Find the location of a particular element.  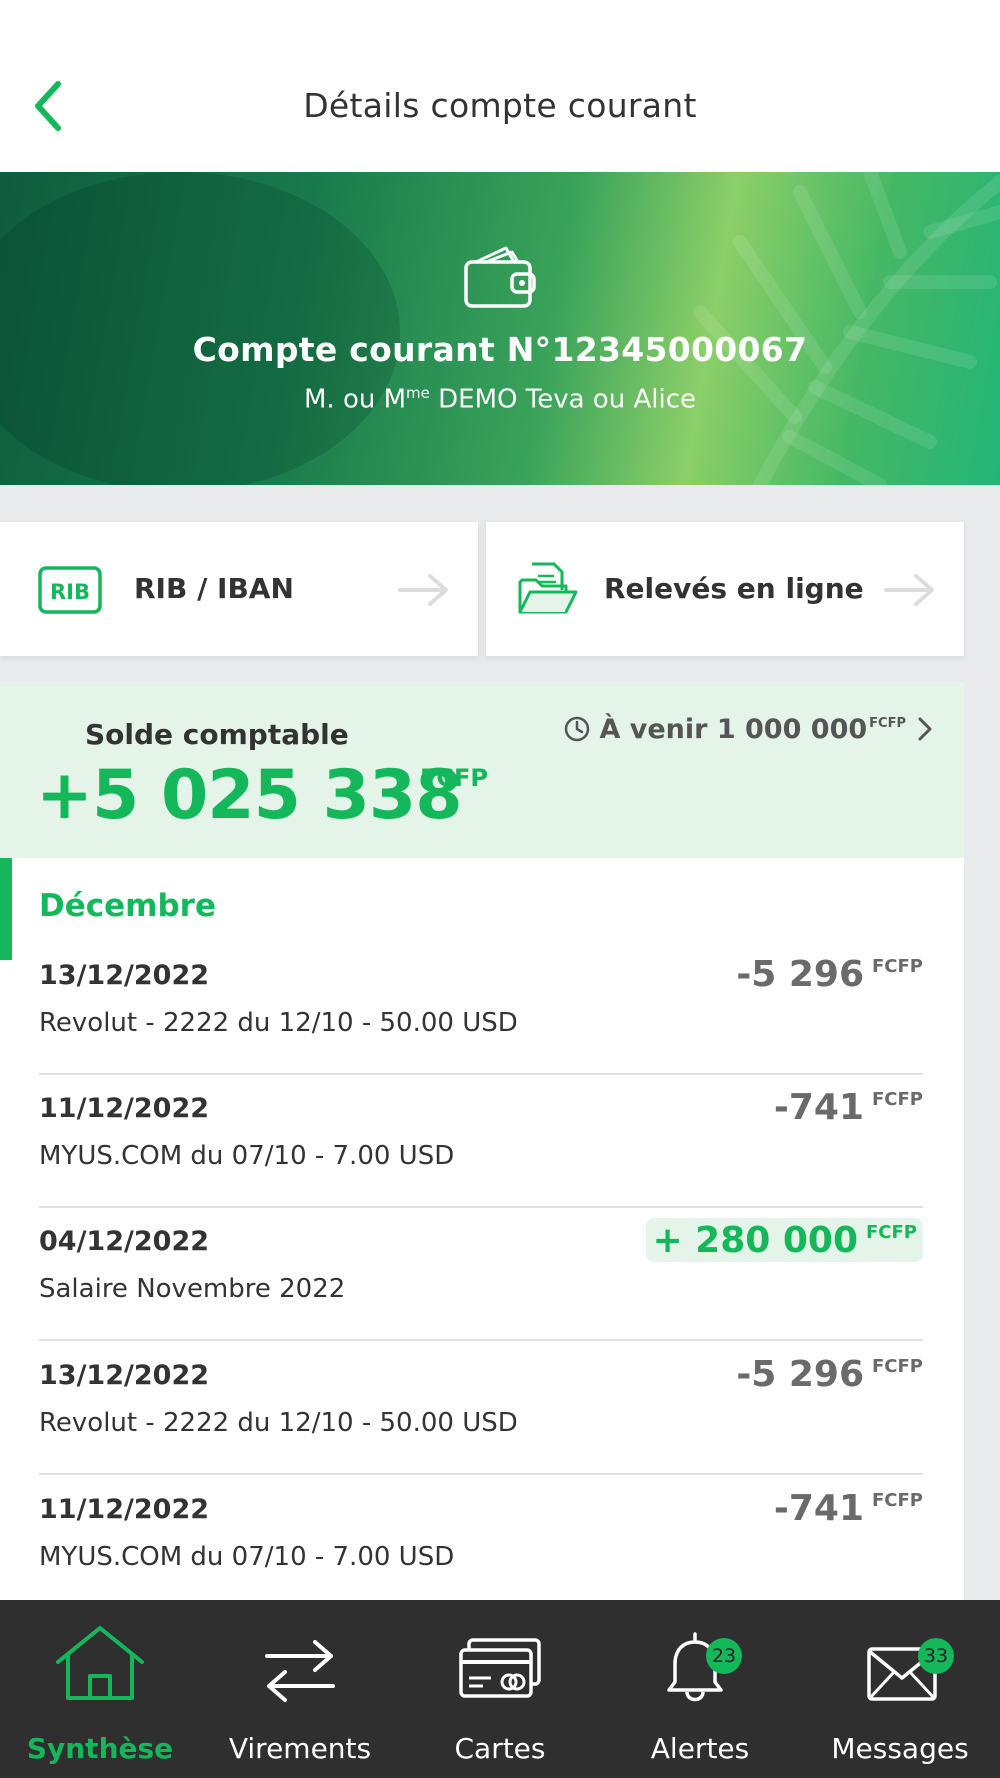

rib-iban-button: RIB RIB / IBAN is located at coordinates (239, 589).